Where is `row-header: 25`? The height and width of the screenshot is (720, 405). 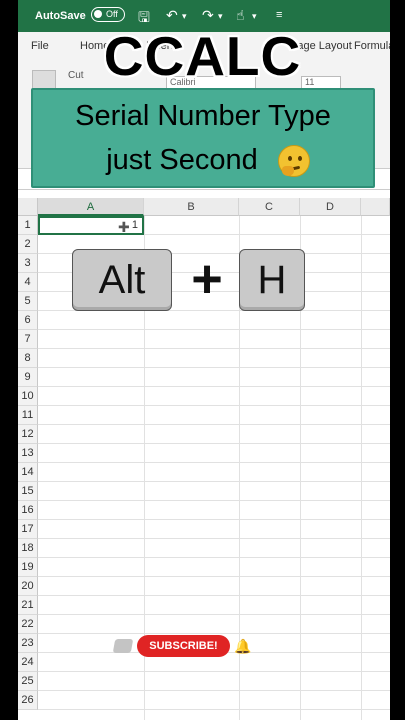 row-header: 25 is located at coordinates (28, 681).